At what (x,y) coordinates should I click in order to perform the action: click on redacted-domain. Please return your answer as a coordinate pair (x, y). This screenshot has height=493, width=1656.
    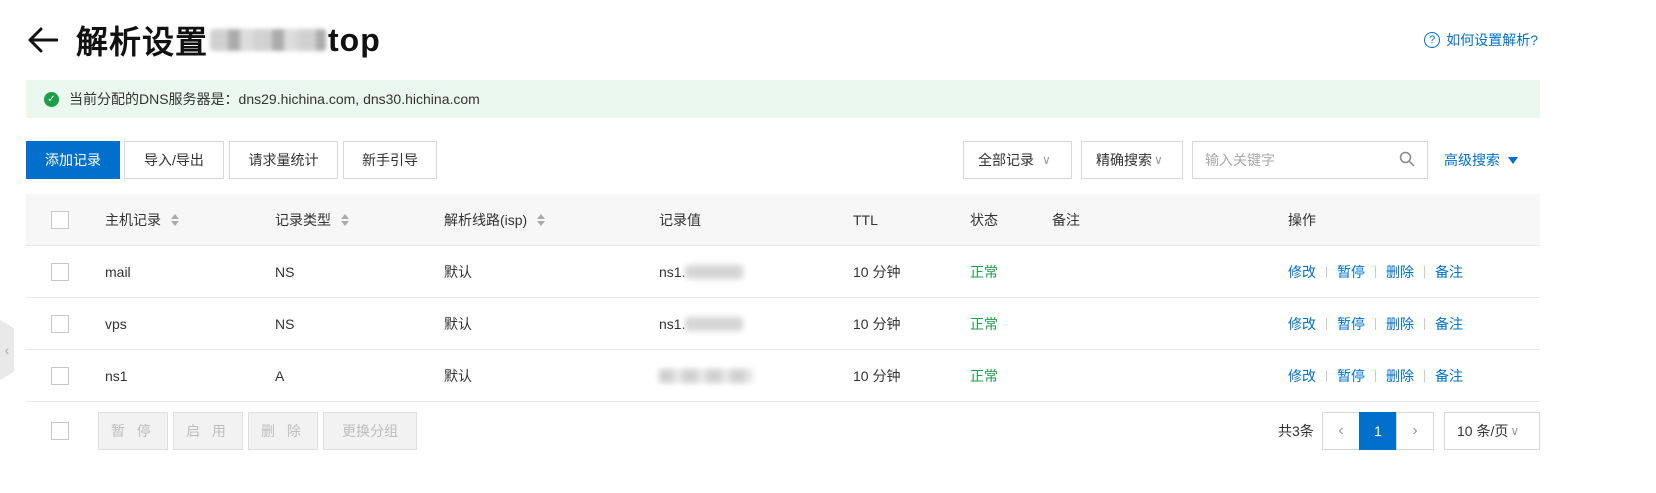
    Looking at the image, I should click on (268, 40).